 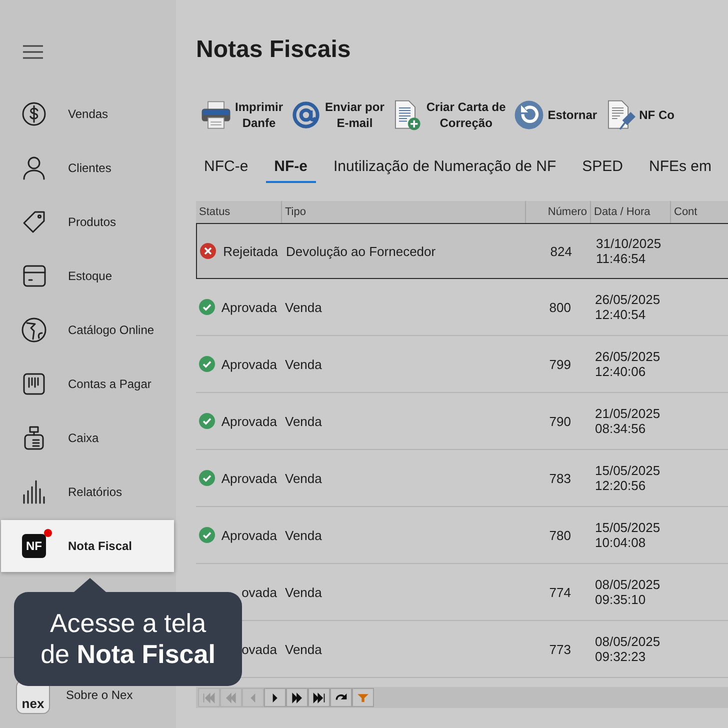 I want to click on tab: Inutilização de Numeração de NF, so click(x=445, y=168).